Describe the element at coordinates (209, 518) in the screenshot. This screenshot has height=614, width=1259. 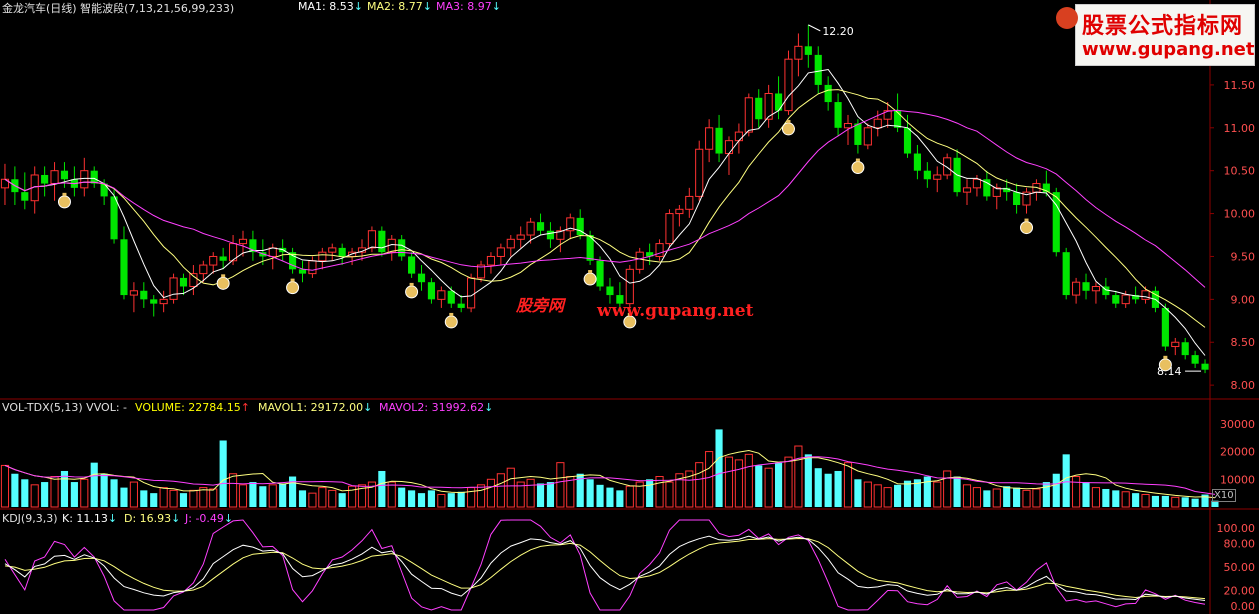
I see `j-value: J: -0.49↓` at that location.